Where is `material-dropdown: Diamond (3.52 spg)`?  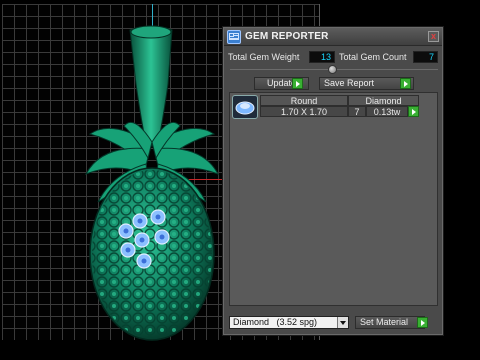
material-dropdown: Diamond (3.52 spg) is located at coordinates (289, 322).